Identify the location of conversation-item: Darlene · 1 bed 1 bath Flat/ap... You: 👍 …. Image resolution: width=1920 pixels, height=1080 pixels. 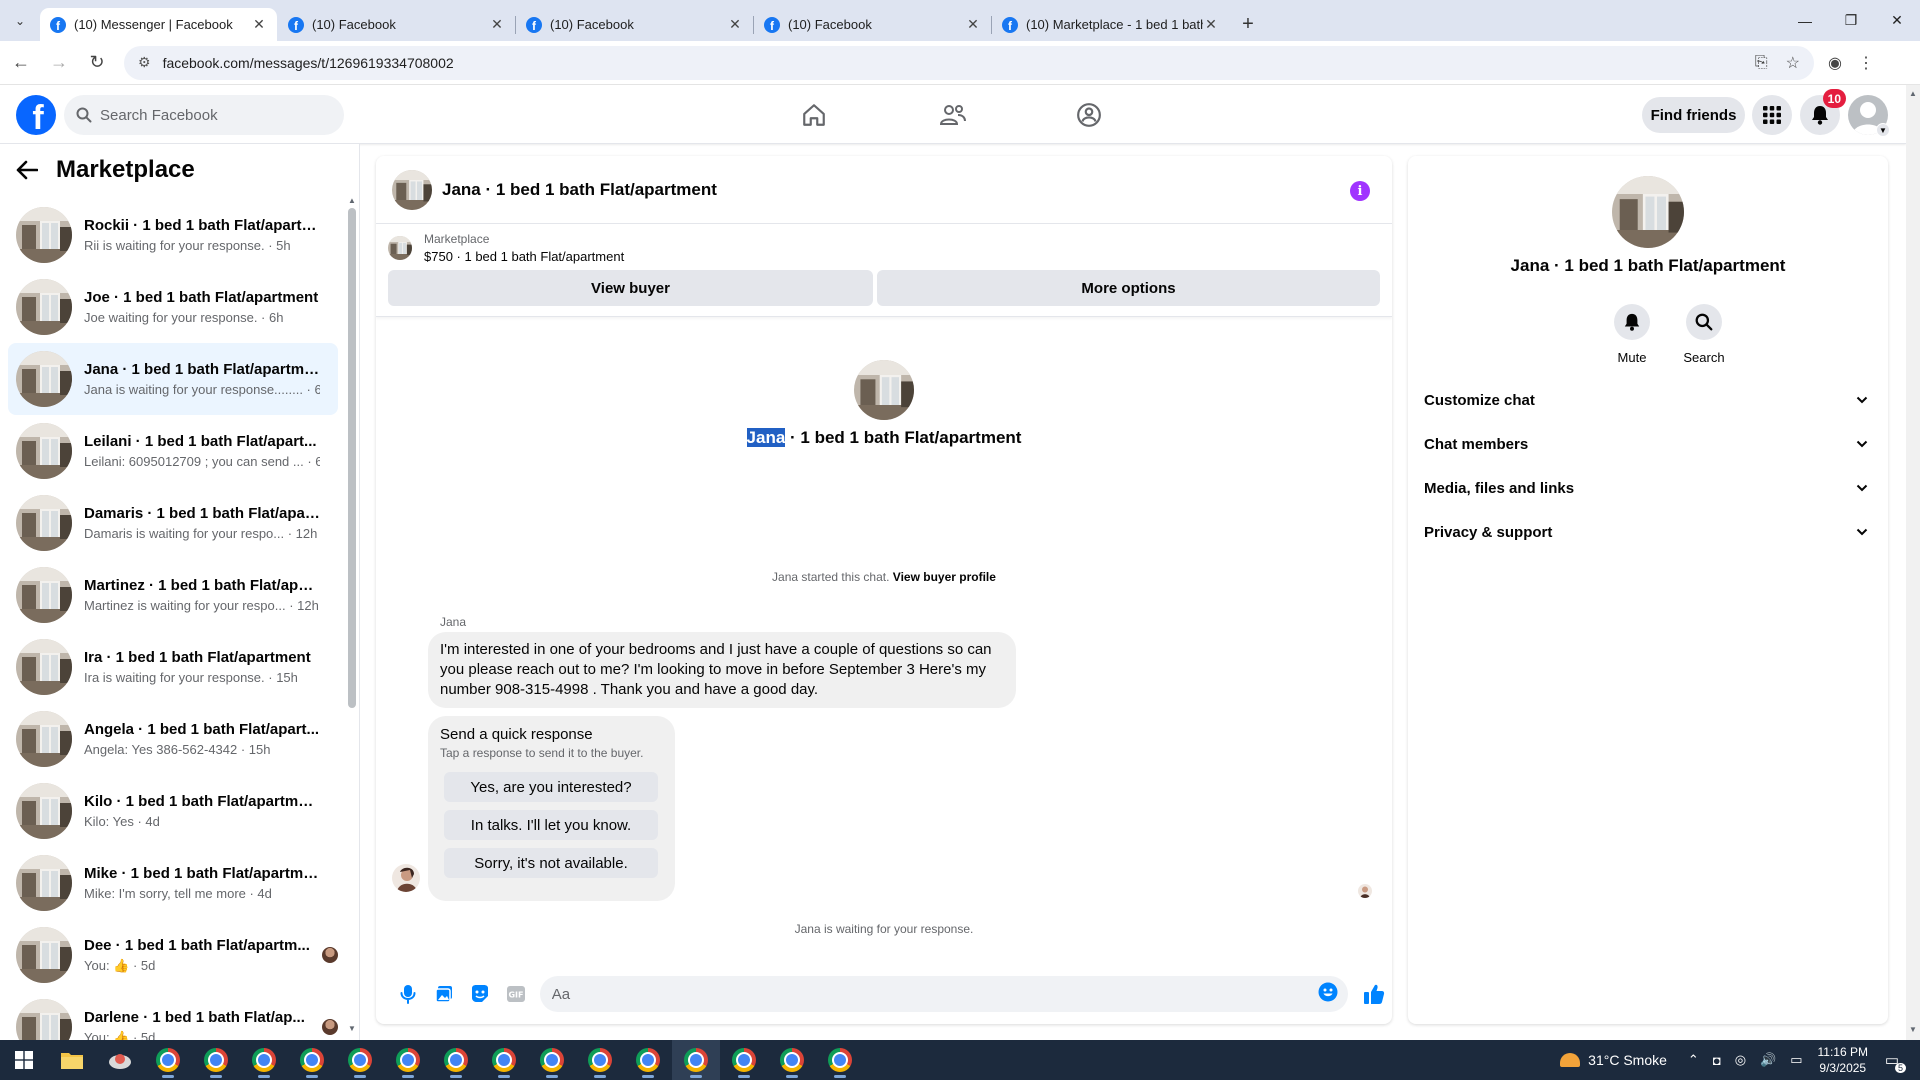
(173, 1015).